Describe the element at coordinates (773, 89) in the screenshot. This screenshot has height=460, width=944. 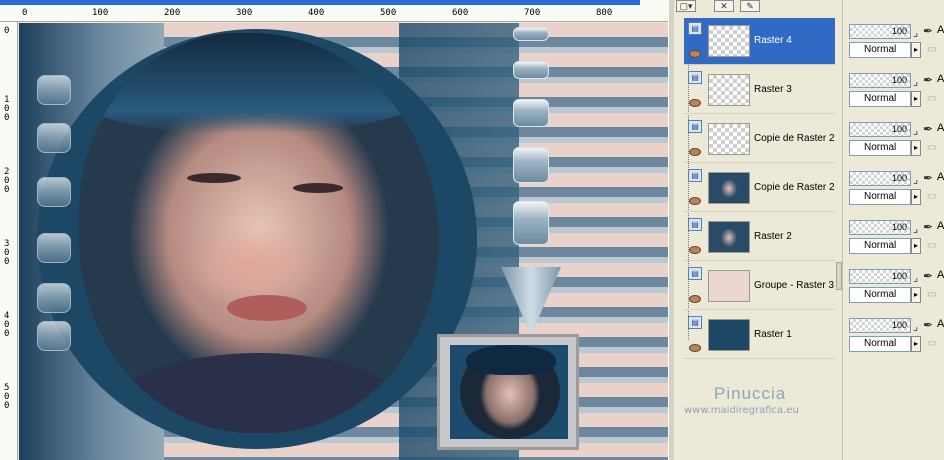
I see `layer-name: Raster 3` at that location.